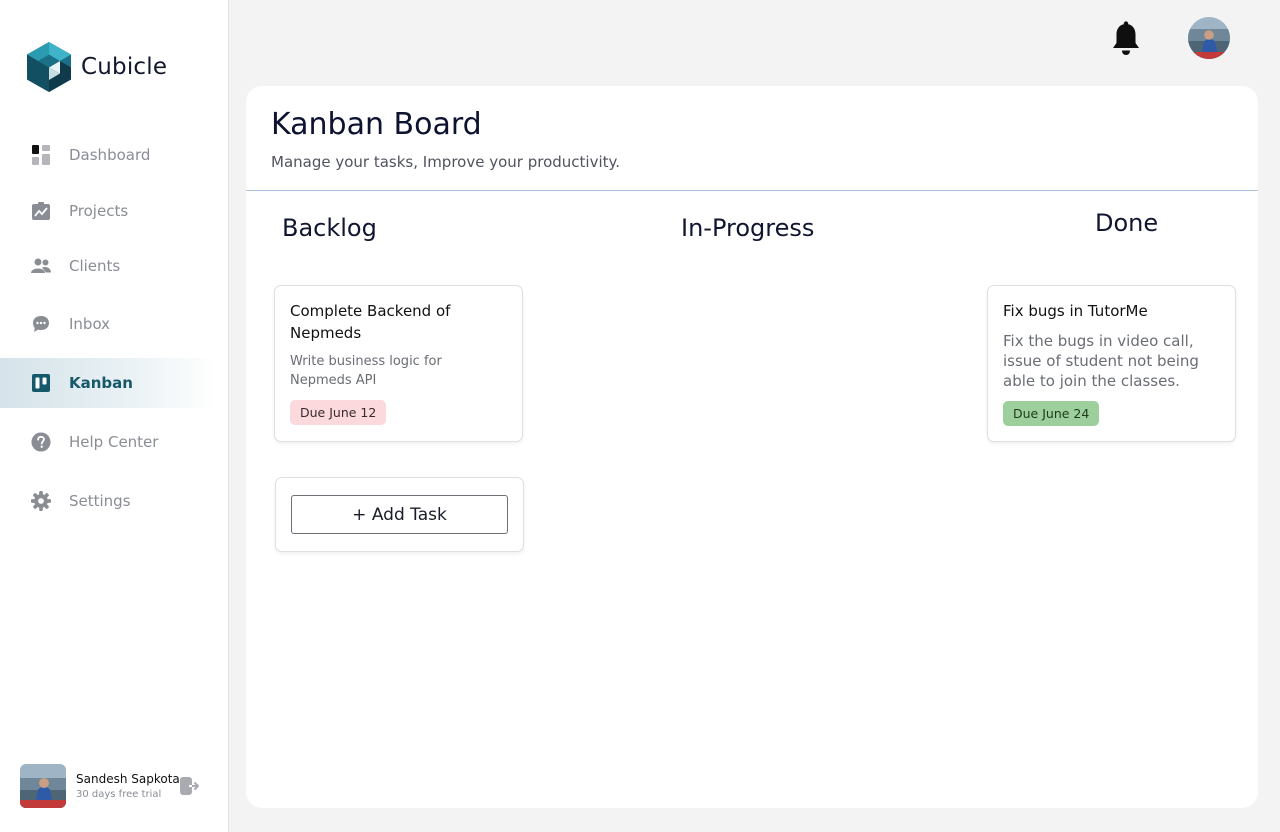 This screenshot has height=832, width=1280. Describe the element at coordinates (1051, 413) in the screenshot. I see `due-badge: Due June 24` at that location.